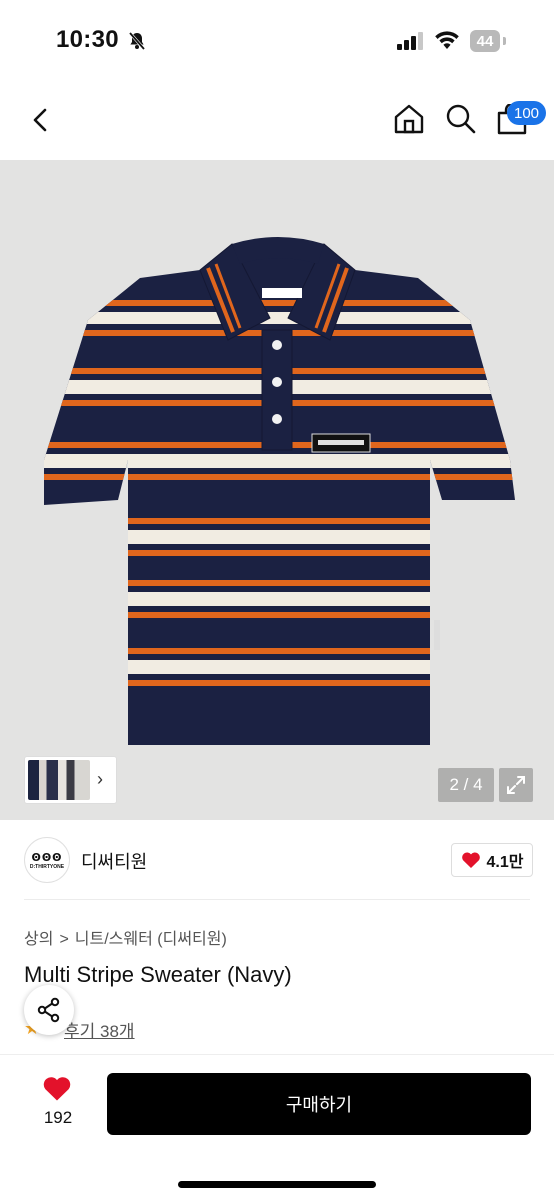 Image resolution: width=554 pixels, height=1200 pixels. I want to click on expand-icon, so click(516, 785).